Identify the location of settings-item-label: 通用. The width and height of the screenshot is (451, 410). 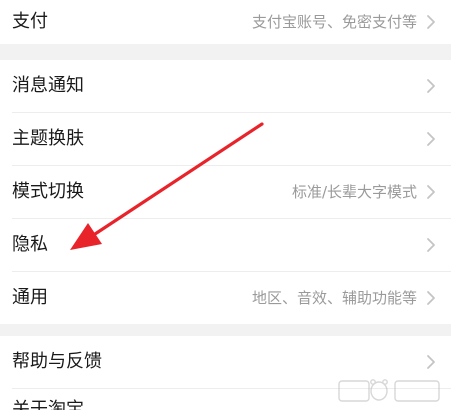
(30, 297).